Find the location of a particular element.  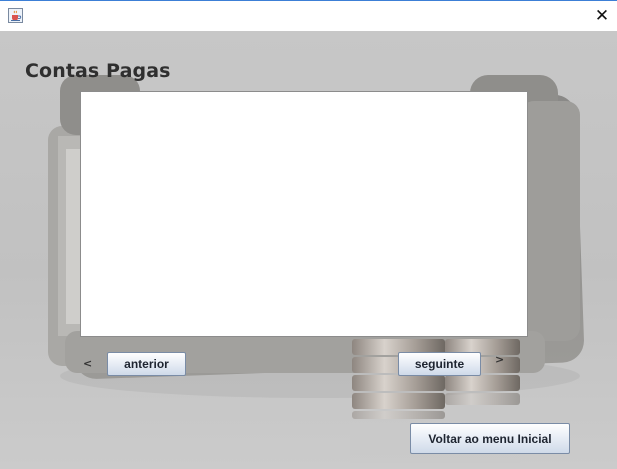

next-arrow-label: > is located at coordinates (500, 359).